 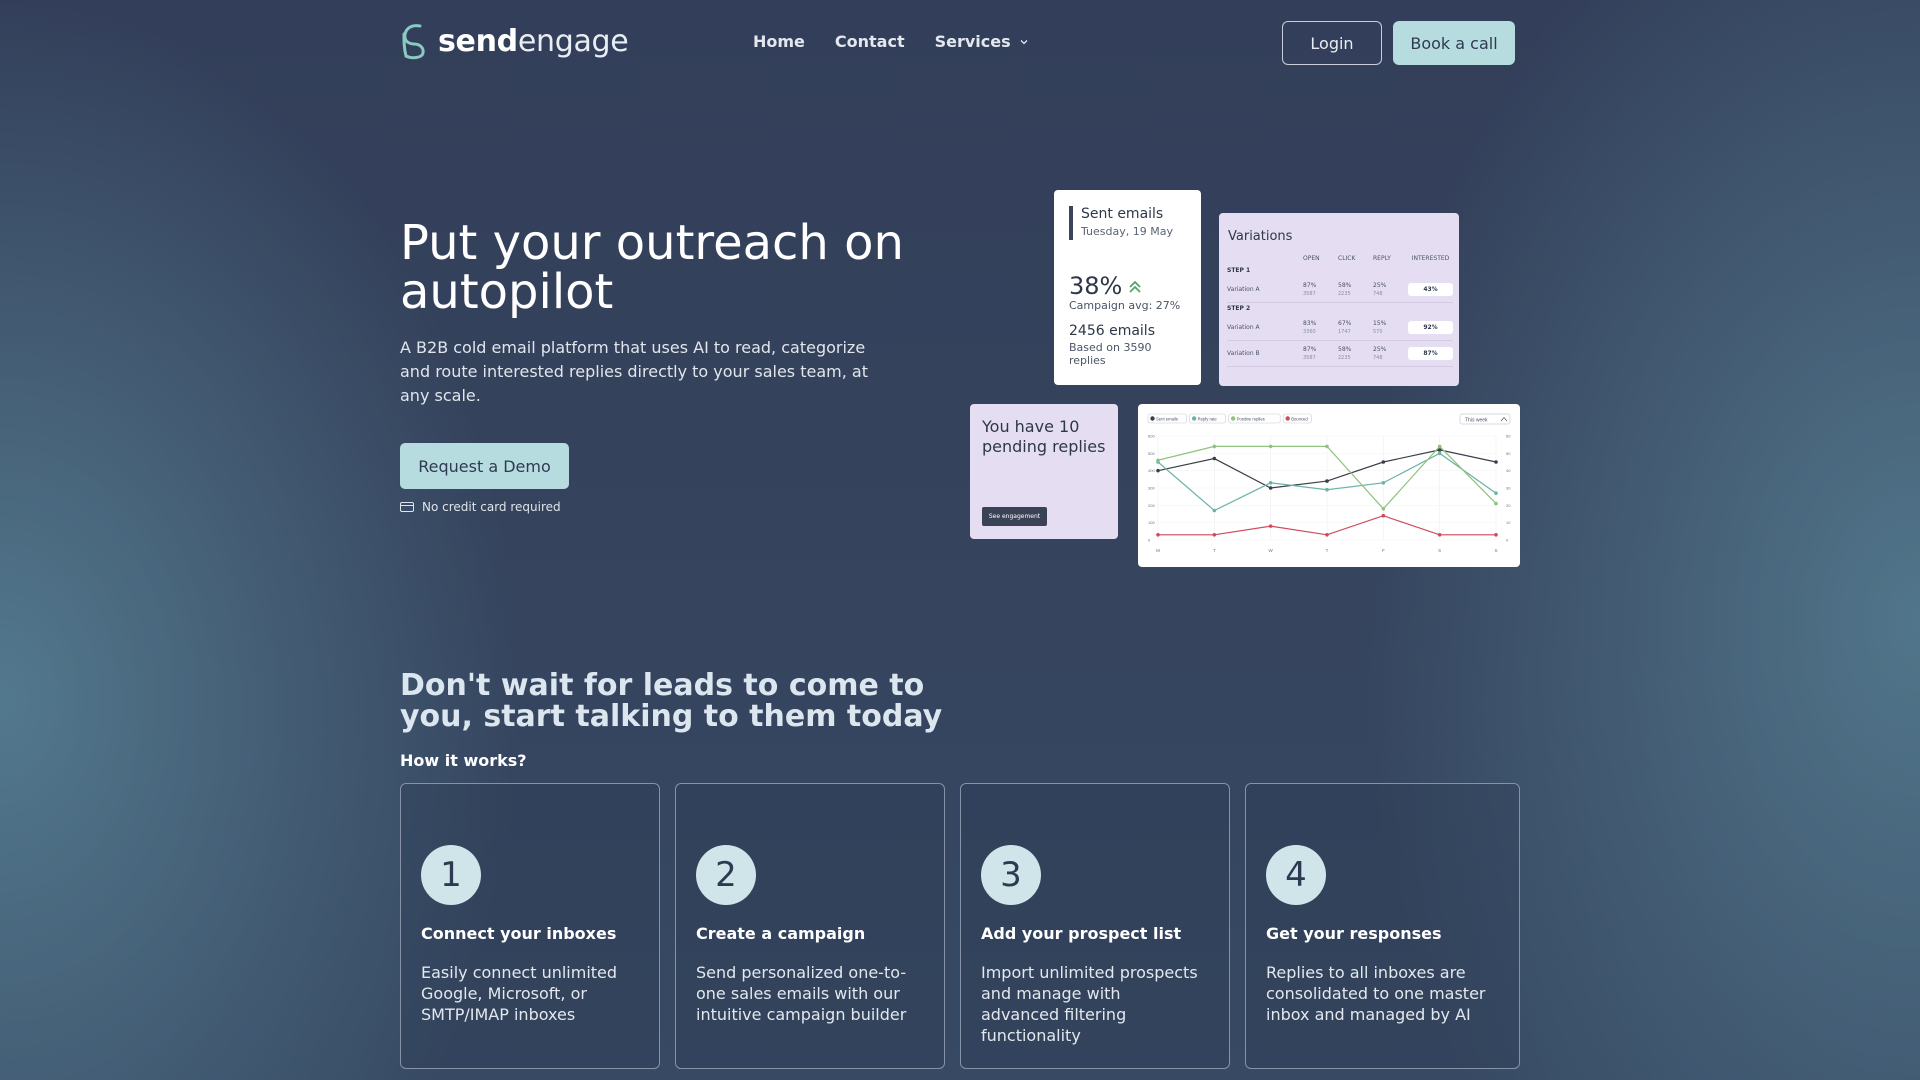 What do you see at coordinates (1508, 522) in the screenshot?
I see `y2-tick-label: 10` at bounding box center [1508, 522].